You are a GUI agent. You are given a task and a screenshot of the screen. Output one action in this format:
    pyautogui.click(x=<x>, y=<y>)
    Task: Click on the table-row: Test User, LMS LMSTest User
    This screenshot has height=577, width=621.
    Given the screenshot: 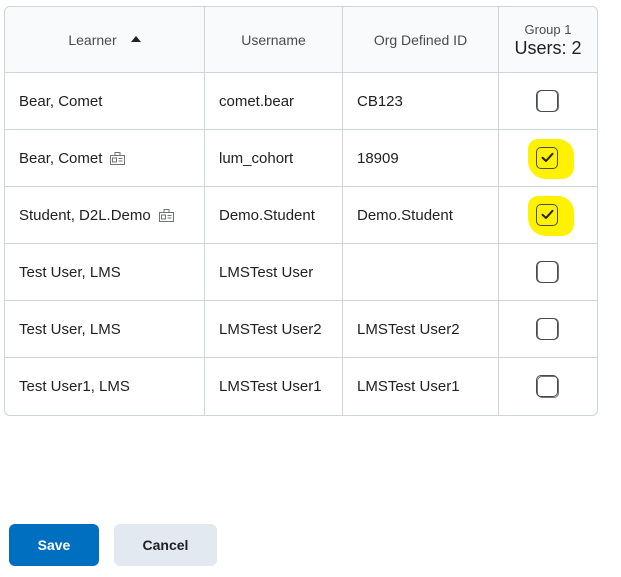 What is the action you would take?
    pyautogui.click(x=301, y=272)
    